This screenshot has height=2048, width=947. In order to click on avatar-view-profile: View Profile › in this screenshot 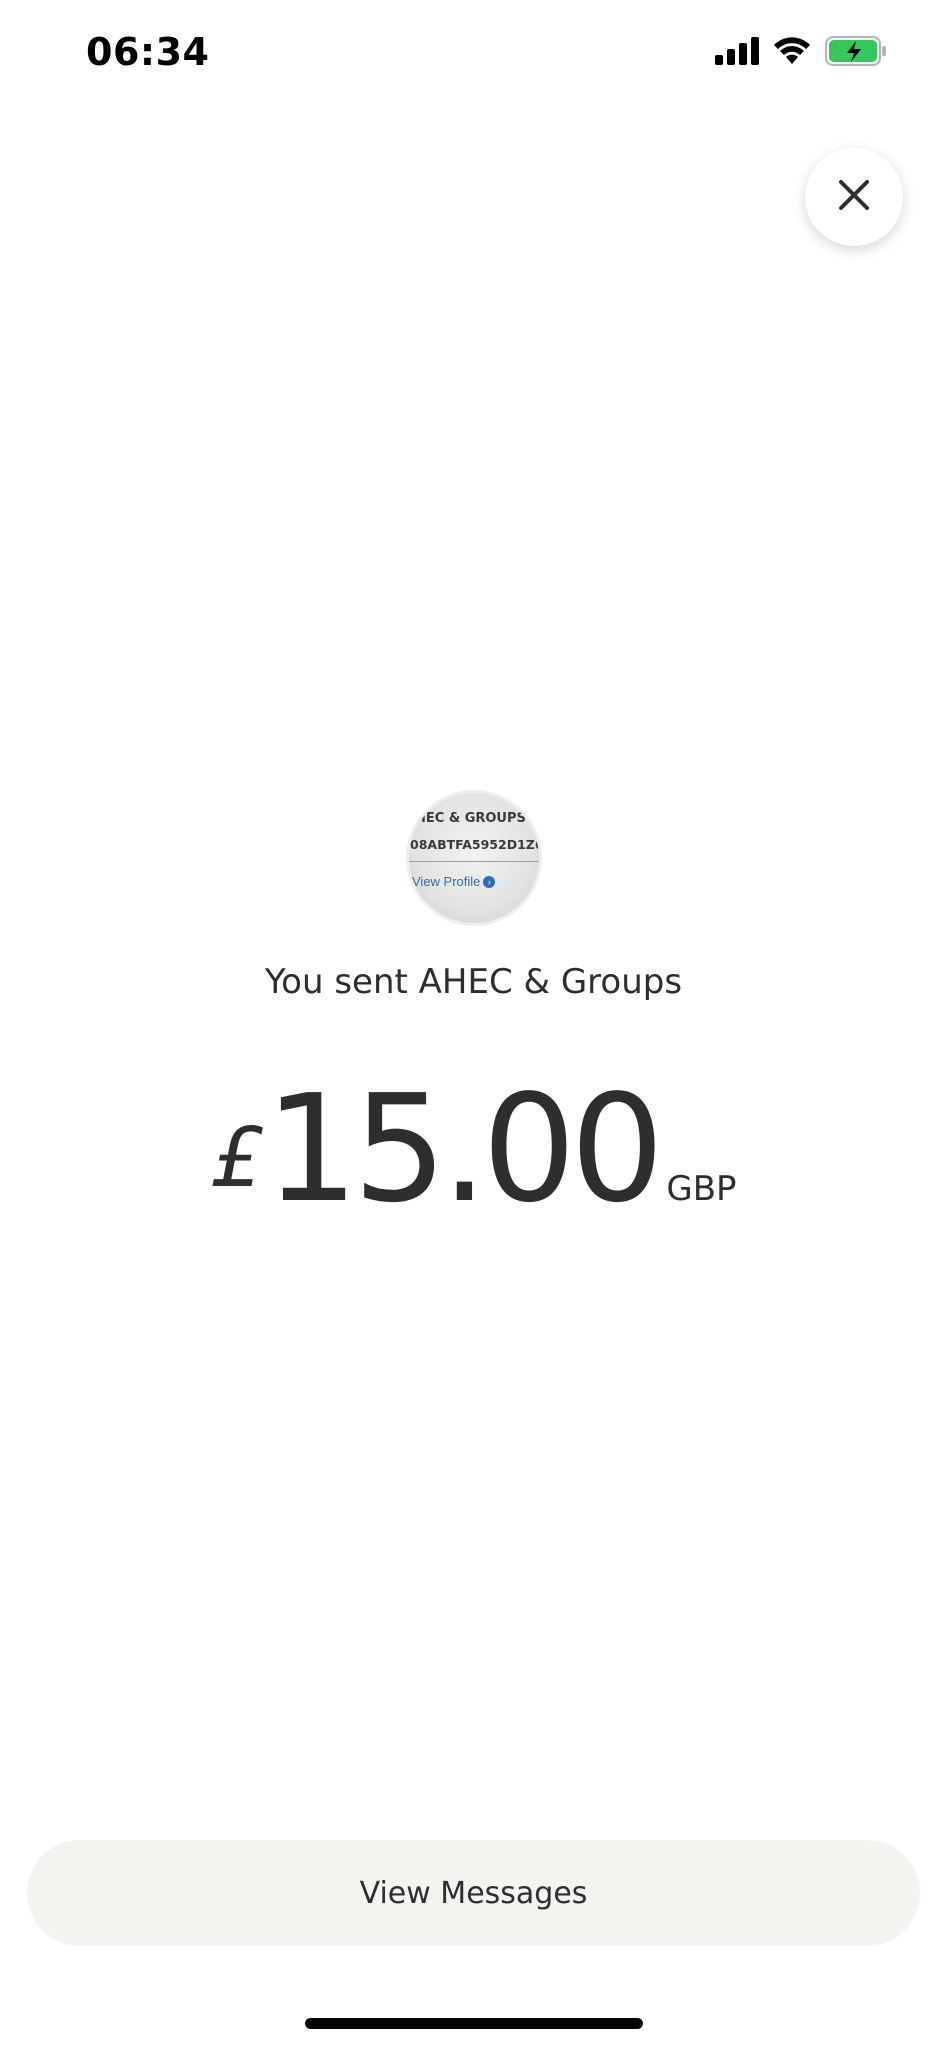, I will do `click(454, 881)`.